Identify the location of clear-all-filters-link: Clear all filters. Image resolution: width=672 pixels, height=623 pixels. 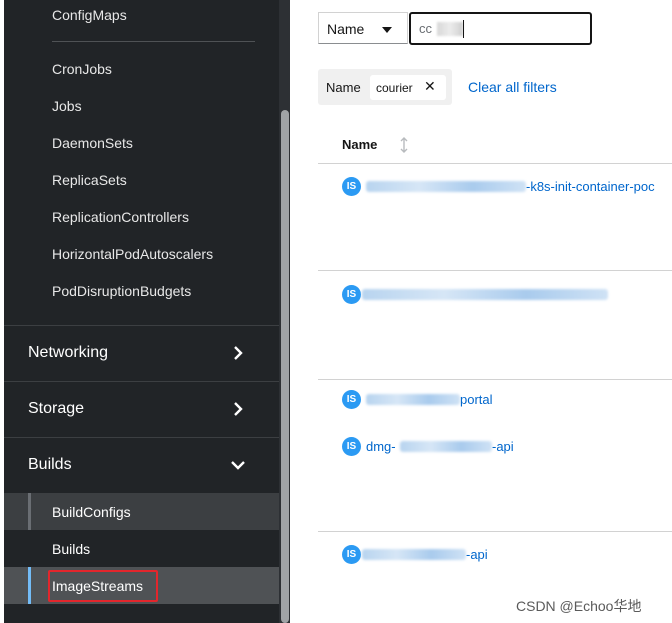
(512, 87).